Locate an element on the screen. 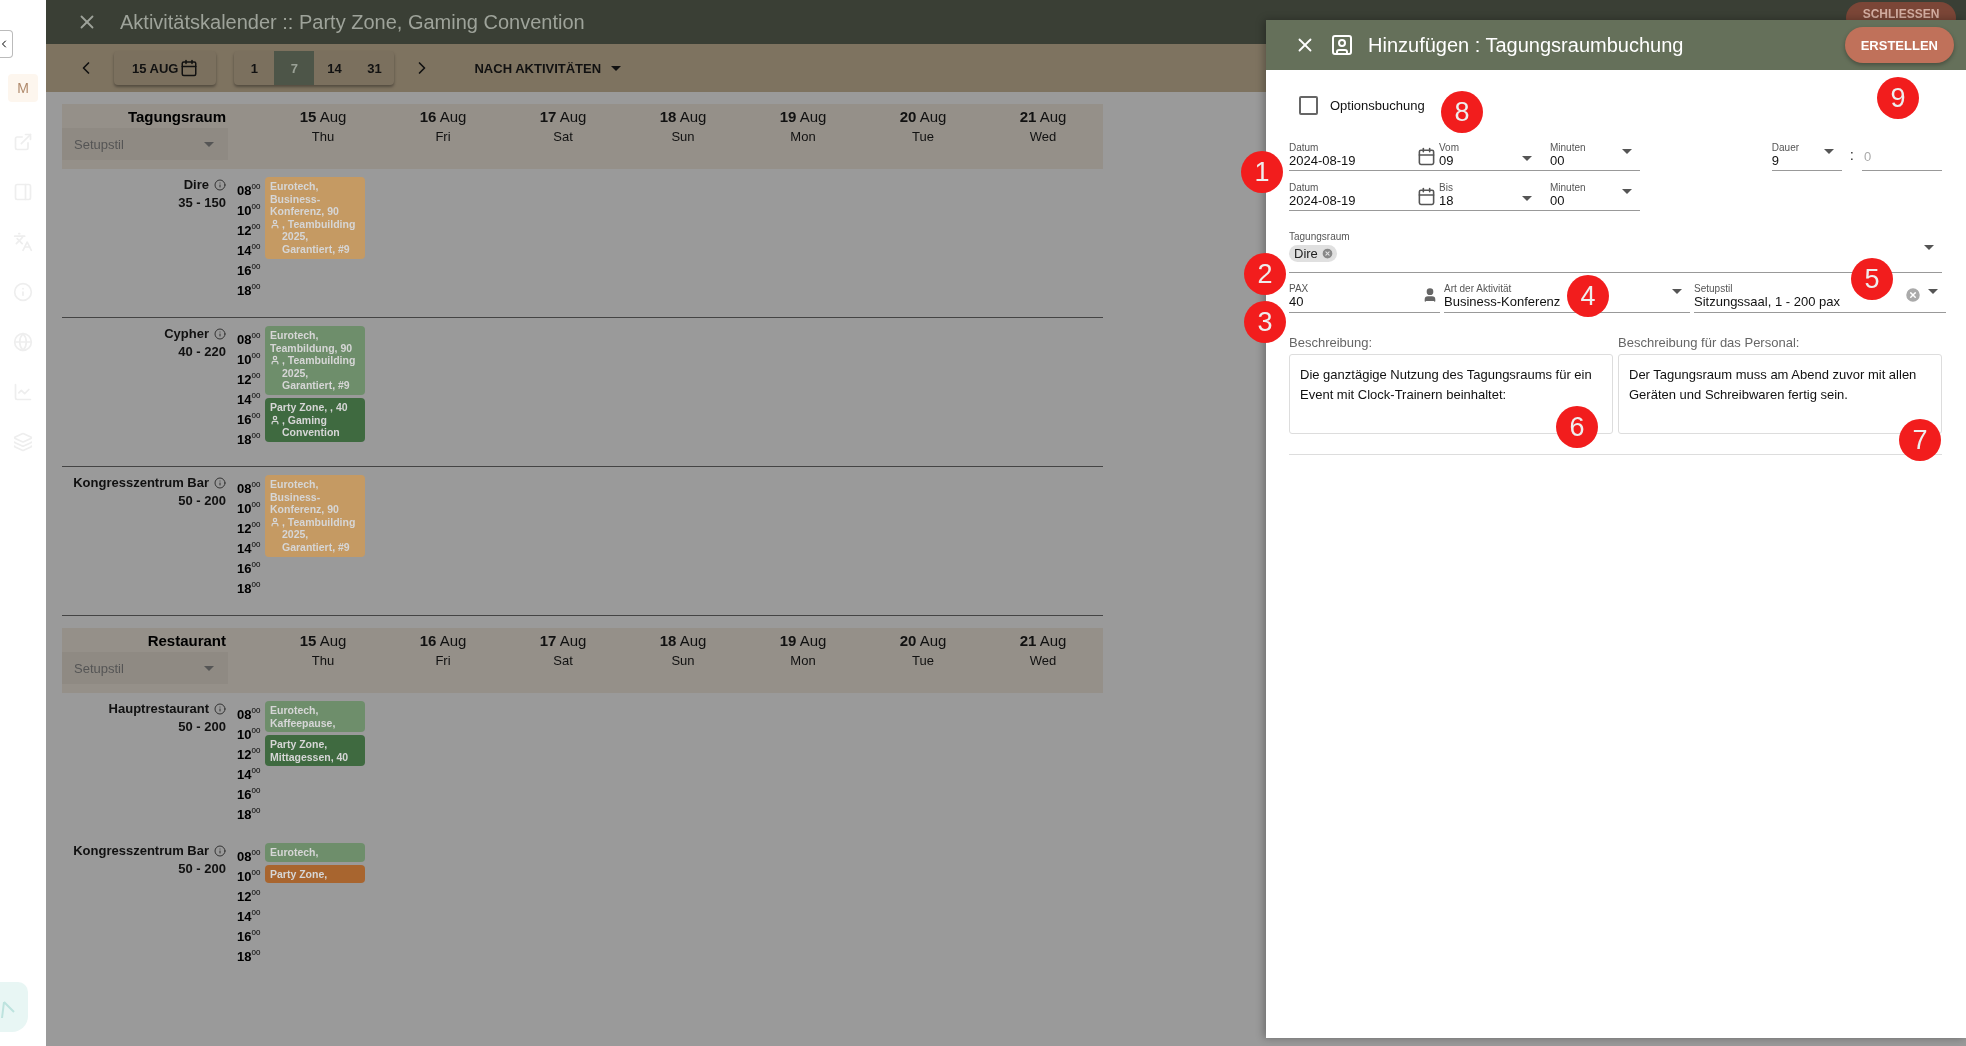  activity-type-select: Business-Konferenz is located at coordinates (1502, 301).